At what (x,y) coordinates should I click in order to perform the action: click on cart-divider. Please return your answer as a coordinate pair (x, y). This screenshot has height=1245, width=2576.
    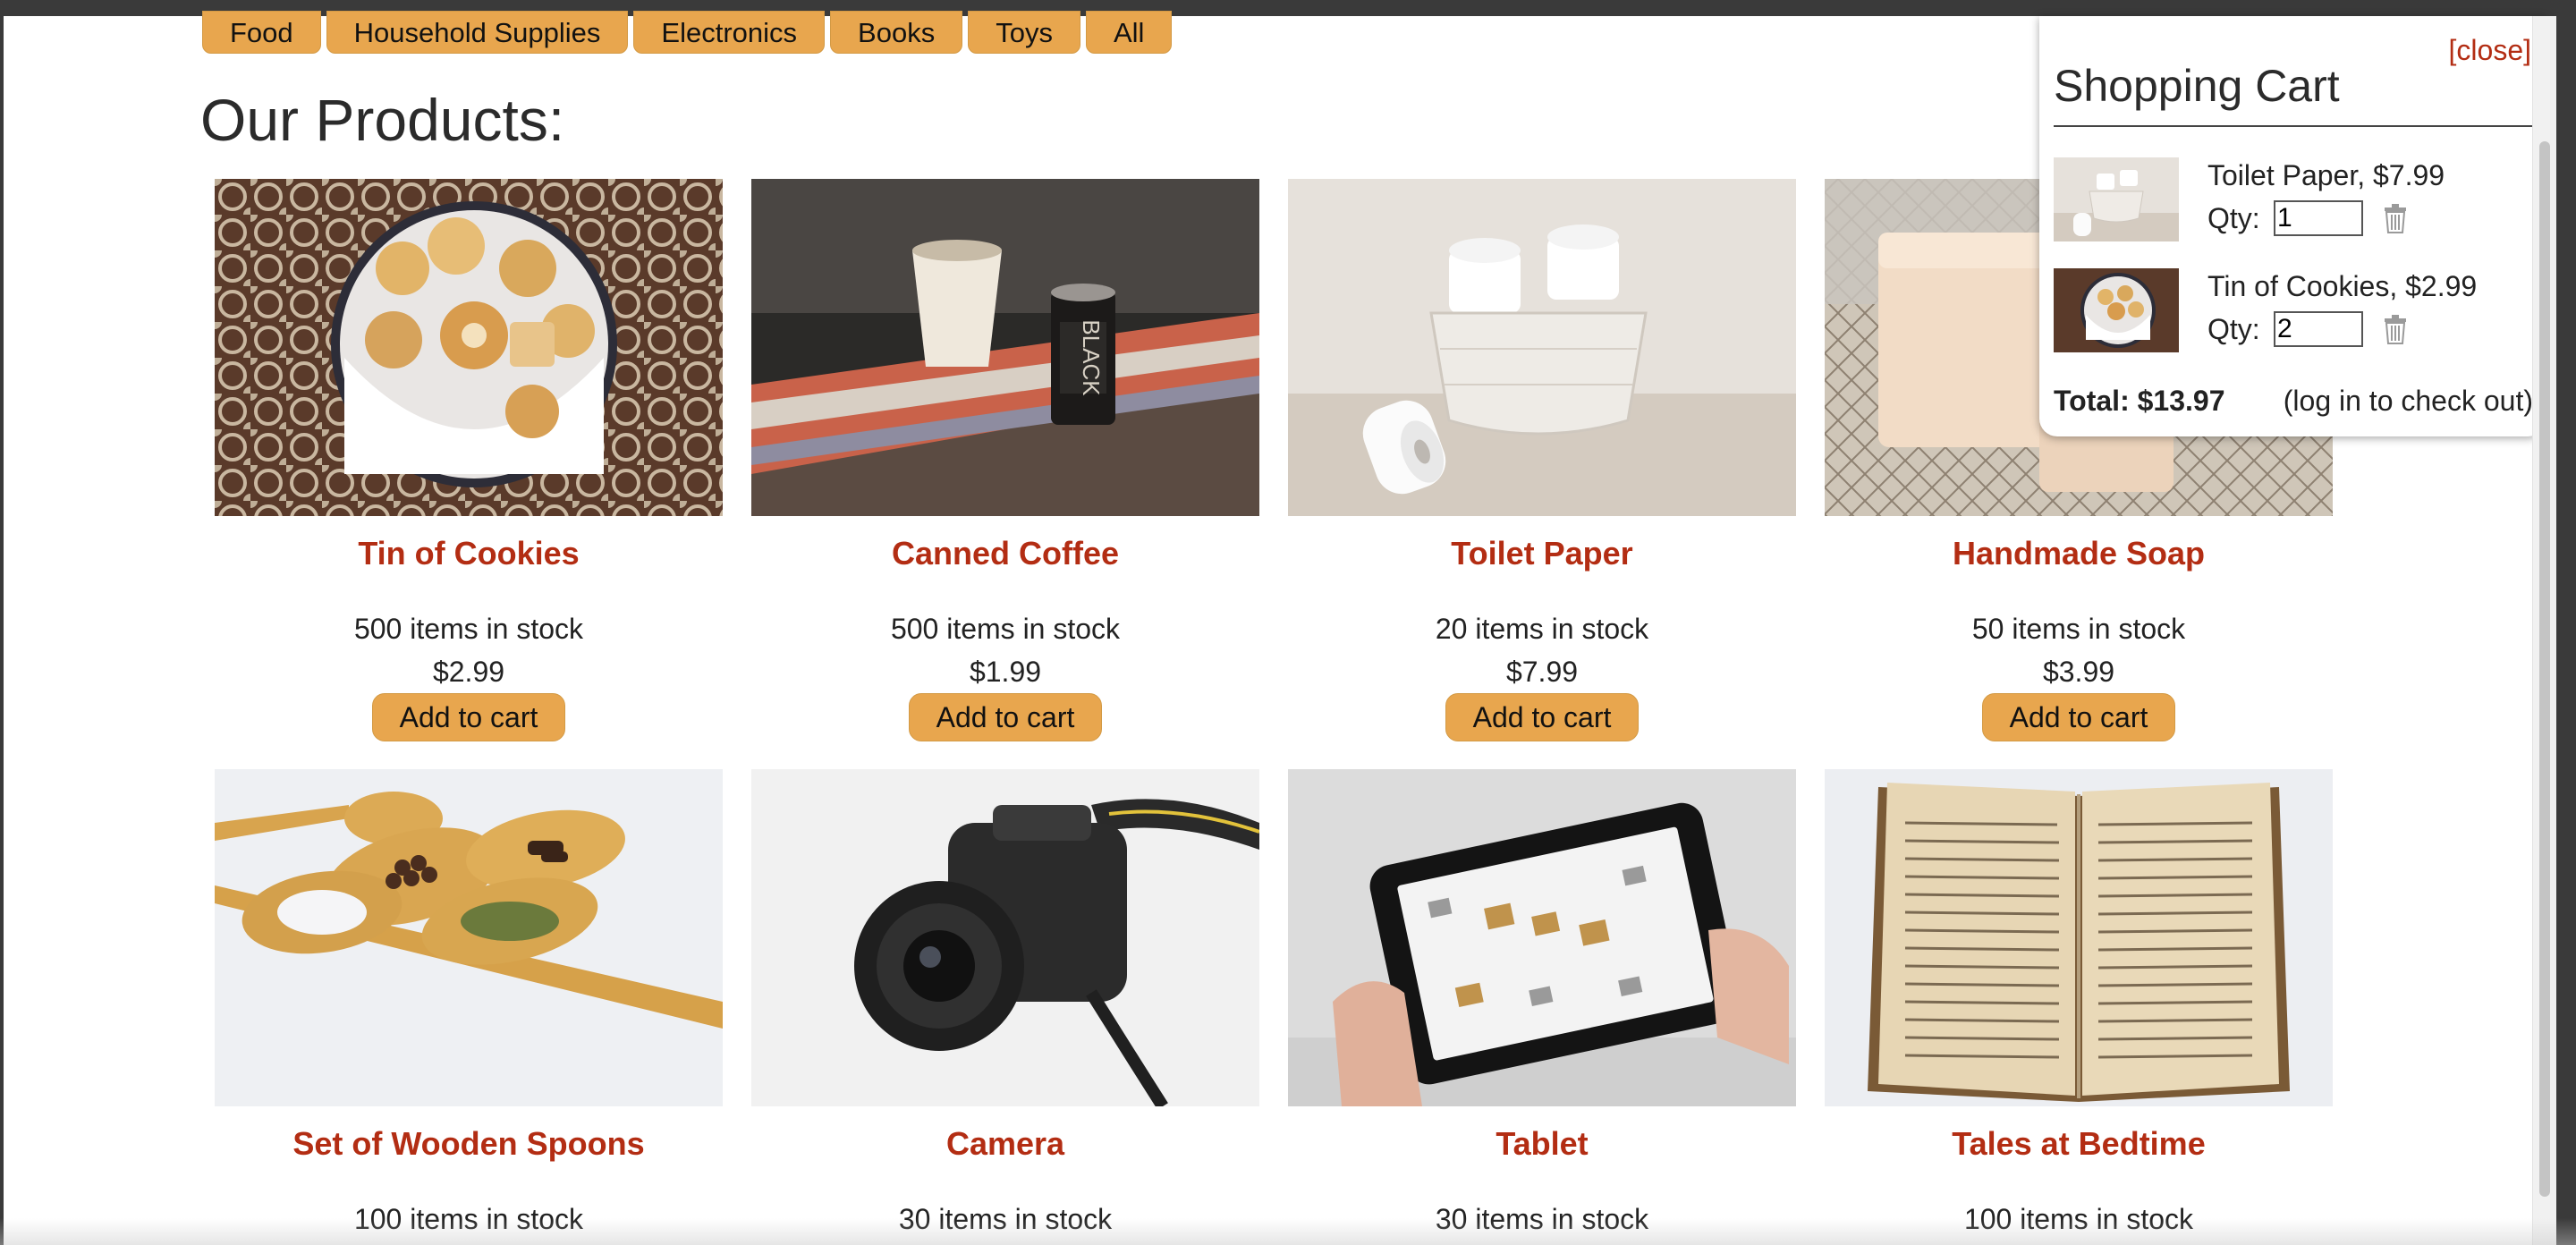
    Looking at the image, I should click on (2294, 126).